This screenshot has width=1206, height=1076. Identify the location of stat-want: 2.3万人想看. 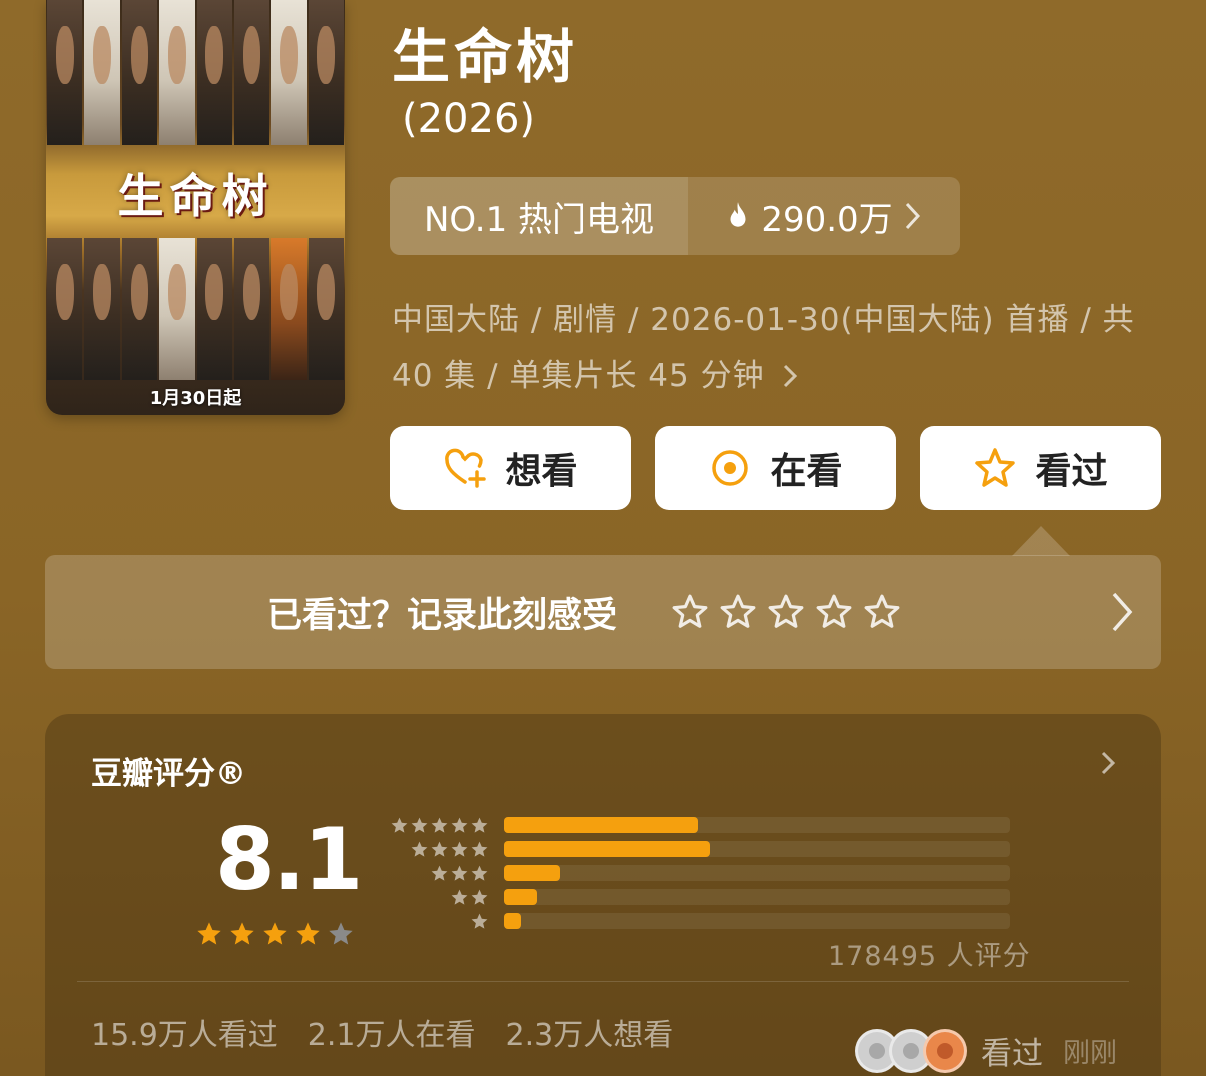
(589, 1035).